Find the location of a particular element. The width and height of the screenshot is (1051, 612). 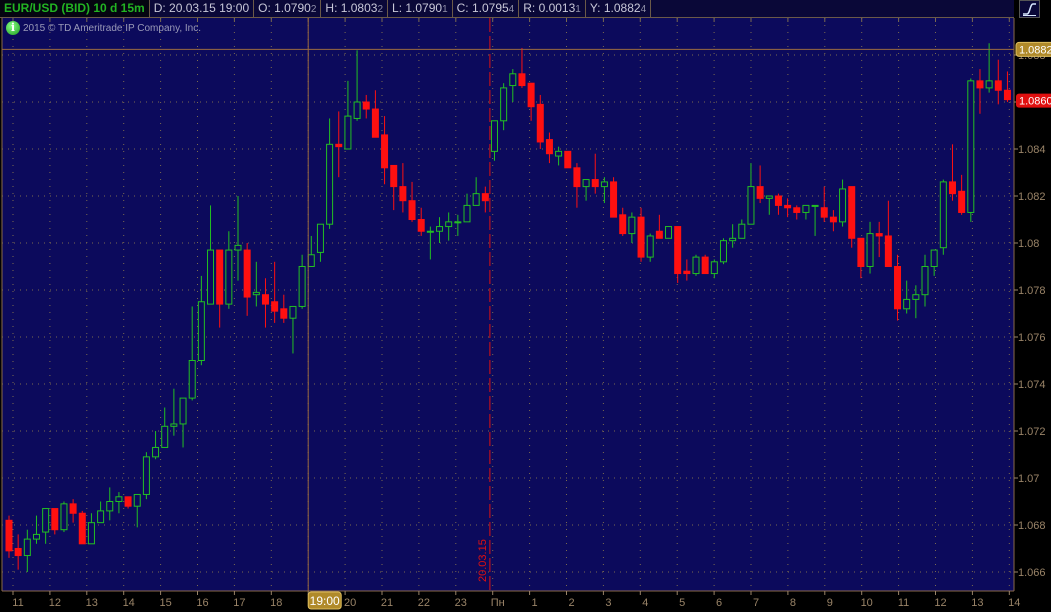

cursor-time-label: 19:00 is located at coordinates (325, 601).